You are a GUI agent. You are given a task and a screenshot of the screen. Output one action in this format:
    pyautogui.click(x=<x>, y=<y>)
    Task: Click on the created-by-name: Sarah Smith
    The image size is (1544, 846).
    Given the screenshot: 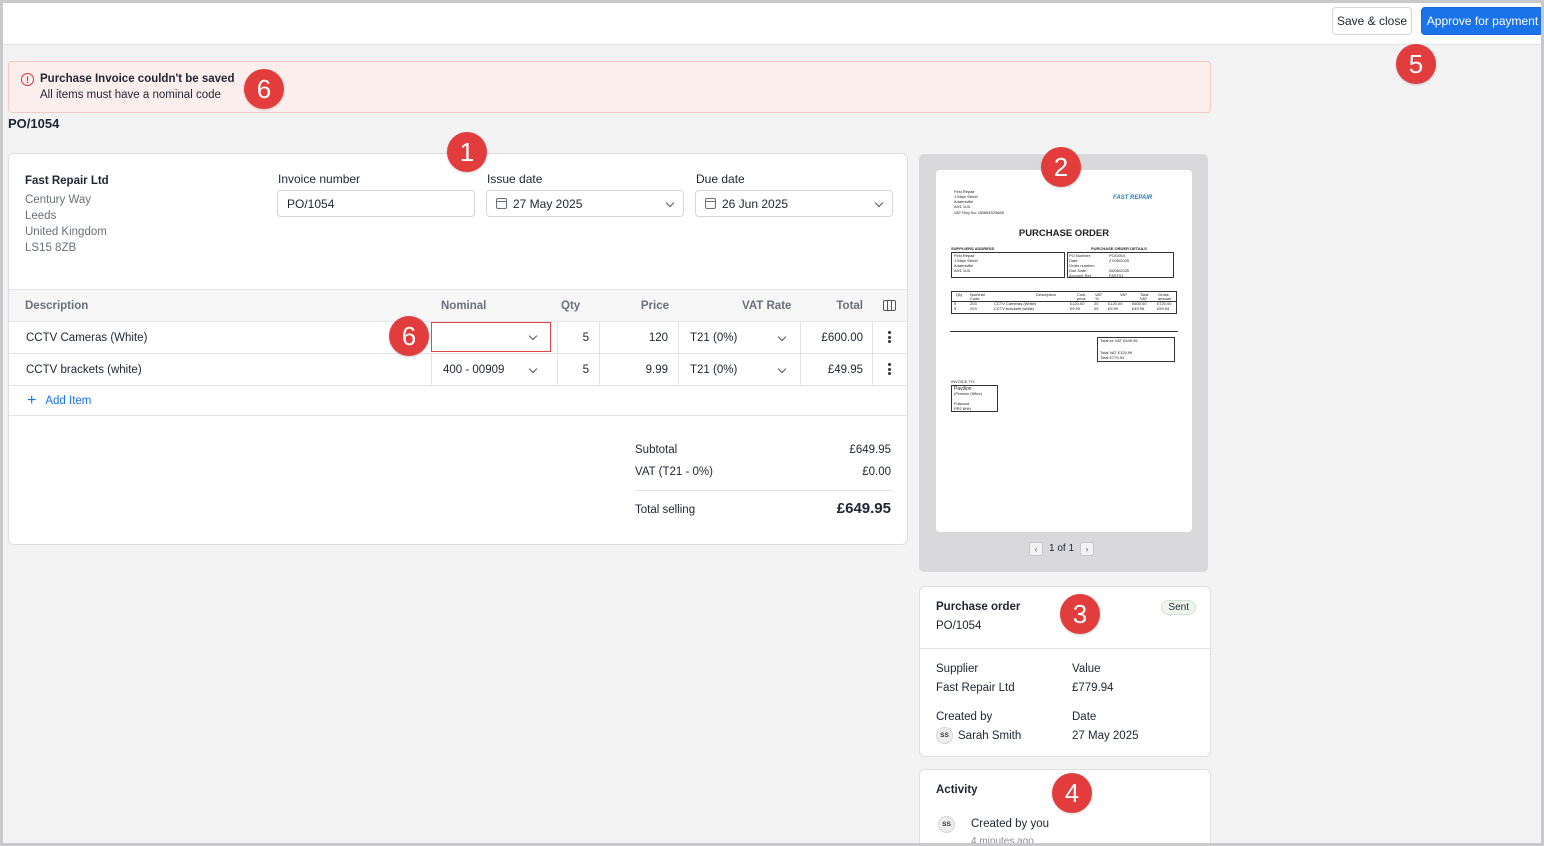 What is the action you would take?
    pyautogui.click(x=990, y=735)
    